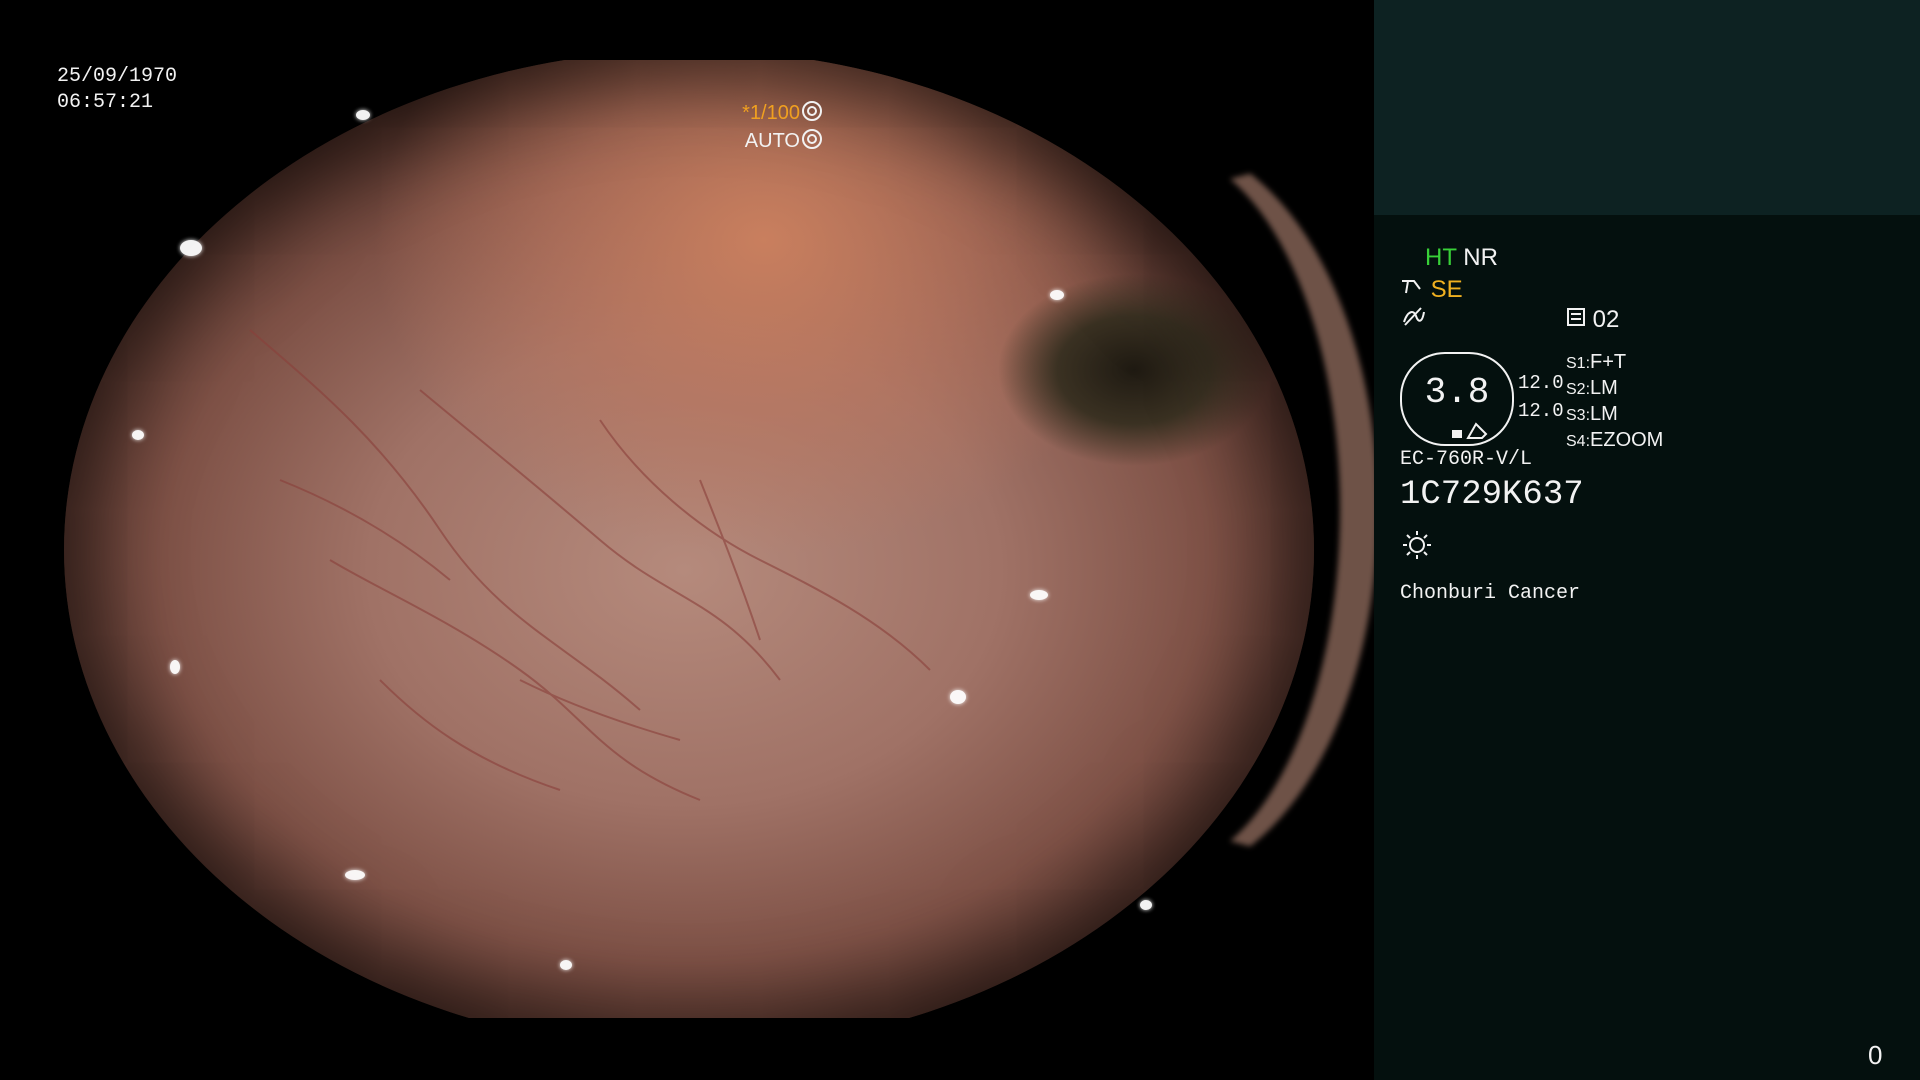 The width and height of the screenshot is (1920, 1080). I want to click on se-row: SE, so click(1431, 290).